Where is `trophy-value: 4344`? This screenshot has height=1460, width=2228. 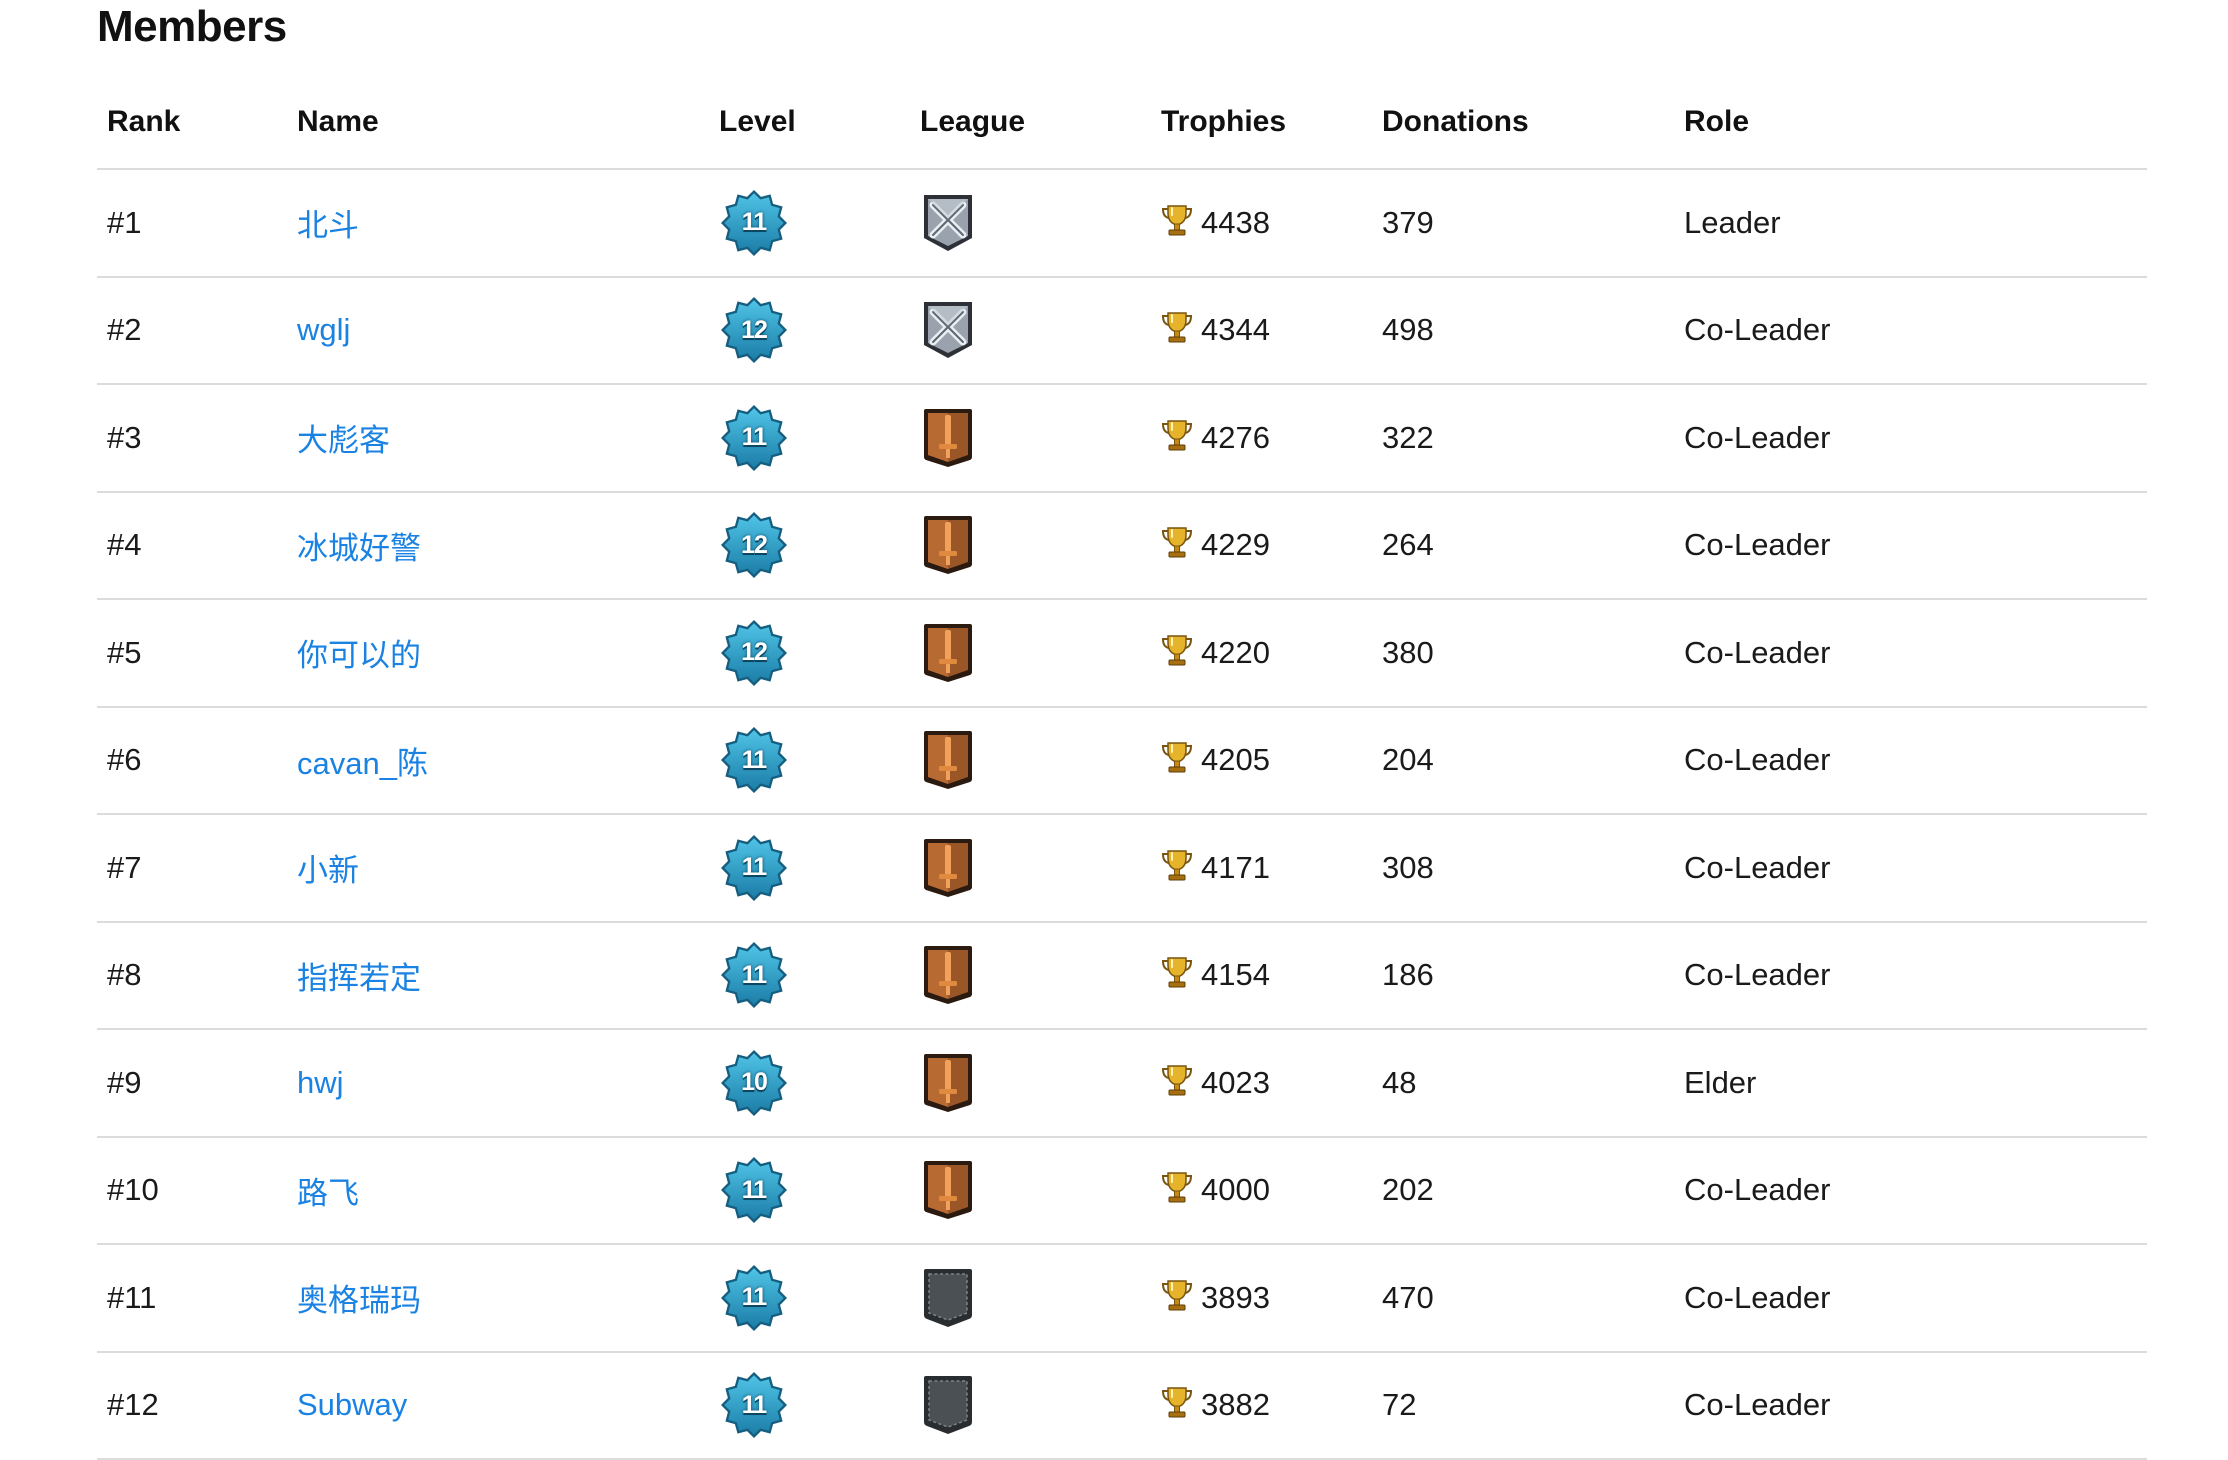
trophy-value: 4344 is located at coordinates (1235, 330).